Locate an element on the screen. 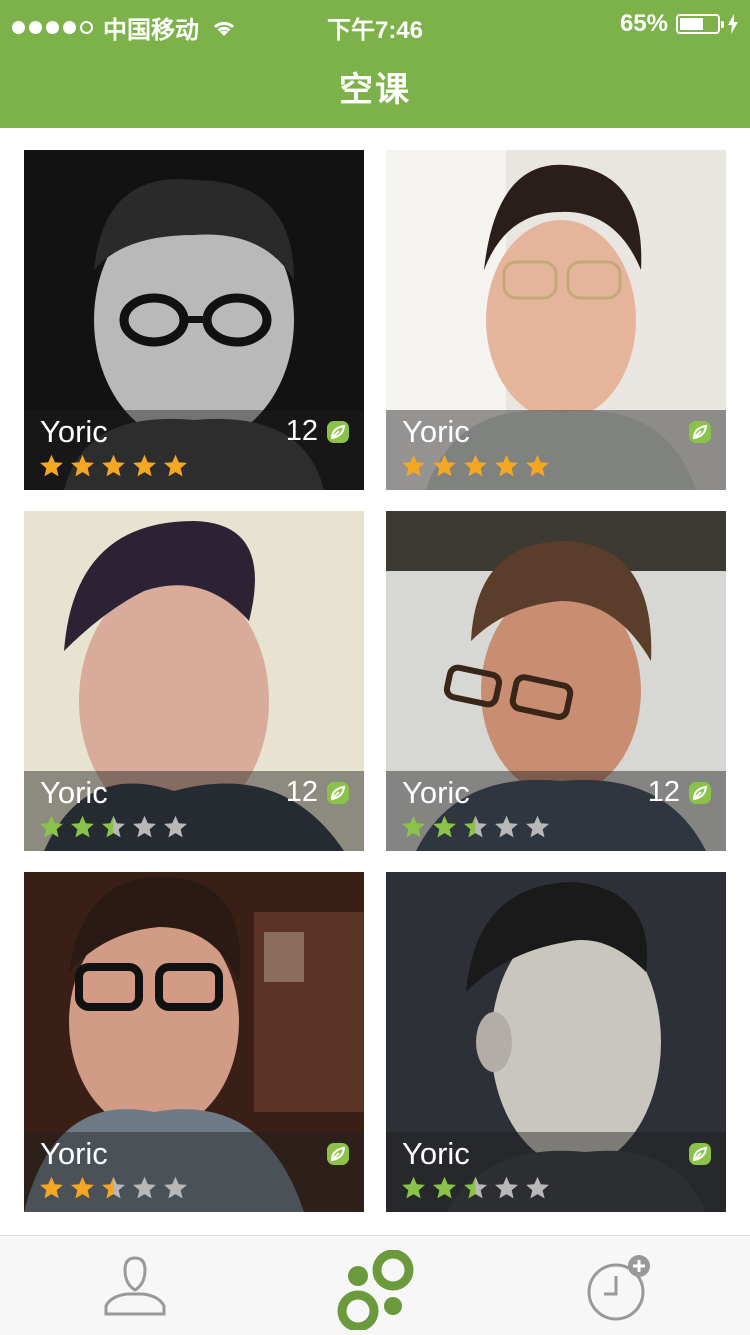 This screenshot has width=750, height=1335. circles-icon is located at coordinates (375, 1290).